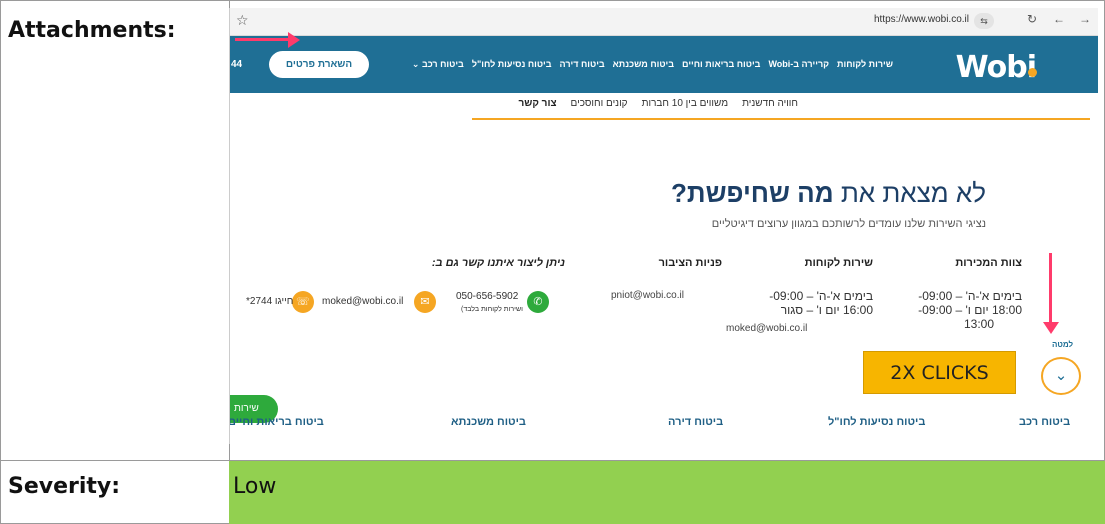  Describe the element at coordinates (721, 64) in the screenshot. I see `nav-item-health: ביטוח בריאות וחיים` at that location.